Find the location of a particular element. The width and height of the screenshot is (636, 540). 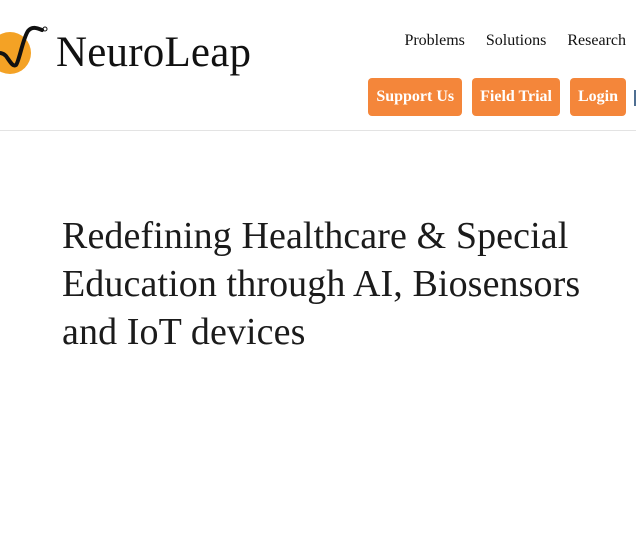

brand: NeuroLeap is located at coordinates (125, 50).